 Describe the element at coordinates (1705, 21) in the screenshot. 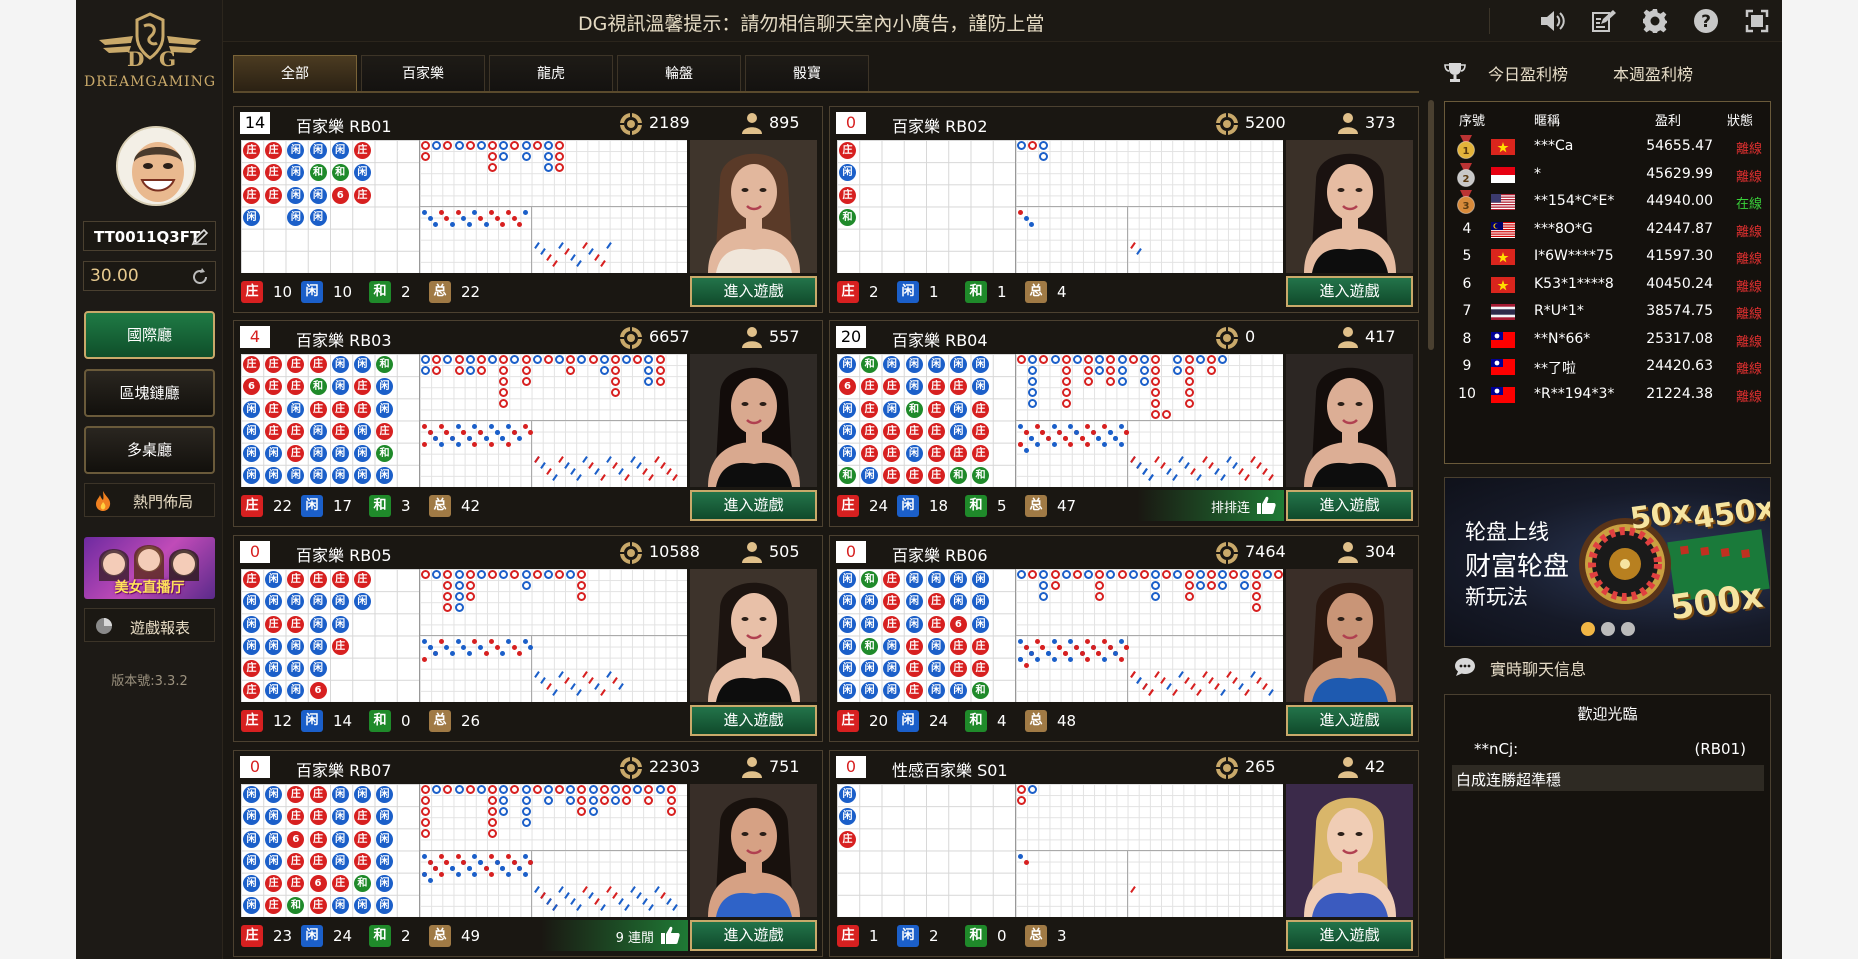

I see `help-icon: ?` at that location.